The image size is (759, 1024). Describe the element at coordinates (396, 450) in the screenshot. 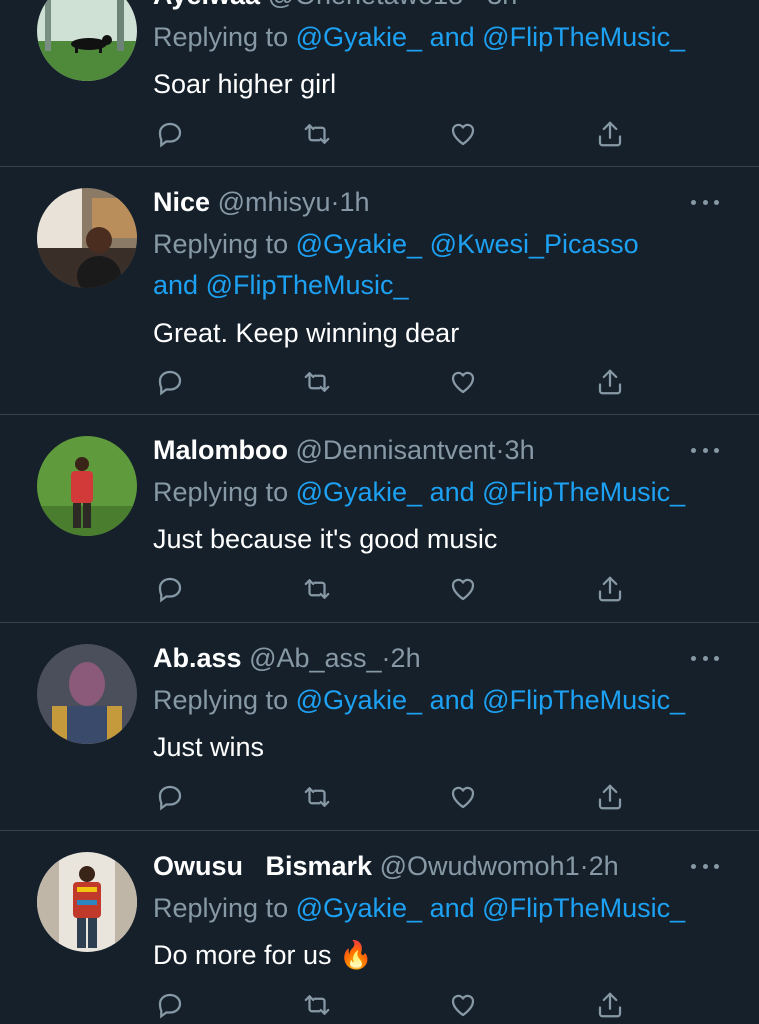

I see `user-handle: @Dennisantvent` at that location.